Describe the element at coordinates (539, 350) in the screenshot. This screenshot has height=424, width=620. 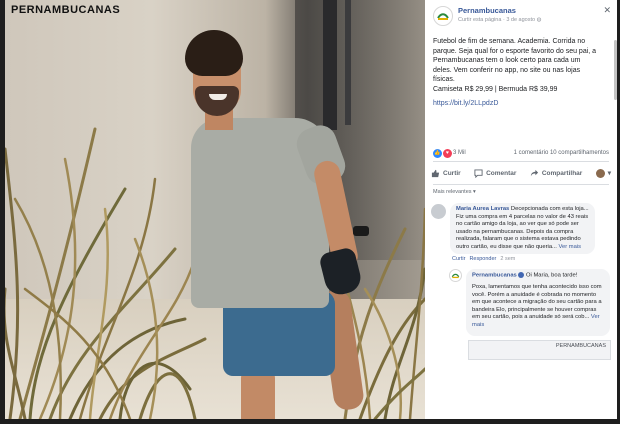
I see `link-preview-card: PERNAMBUCANAS` at that location.